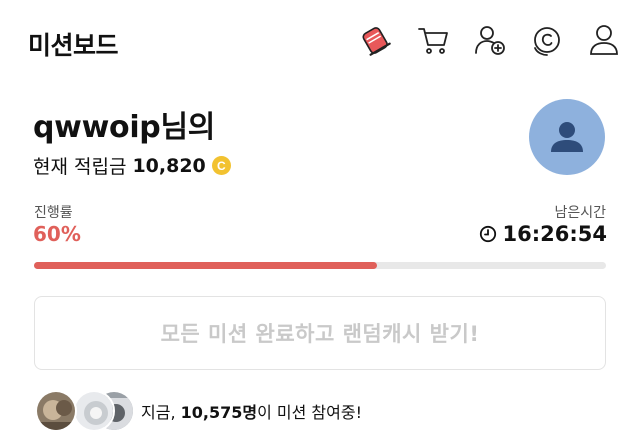  What do you see at coordinates (488, 234) in the screenshot?
I see `clock-icon` at bounding box center [488, 234].